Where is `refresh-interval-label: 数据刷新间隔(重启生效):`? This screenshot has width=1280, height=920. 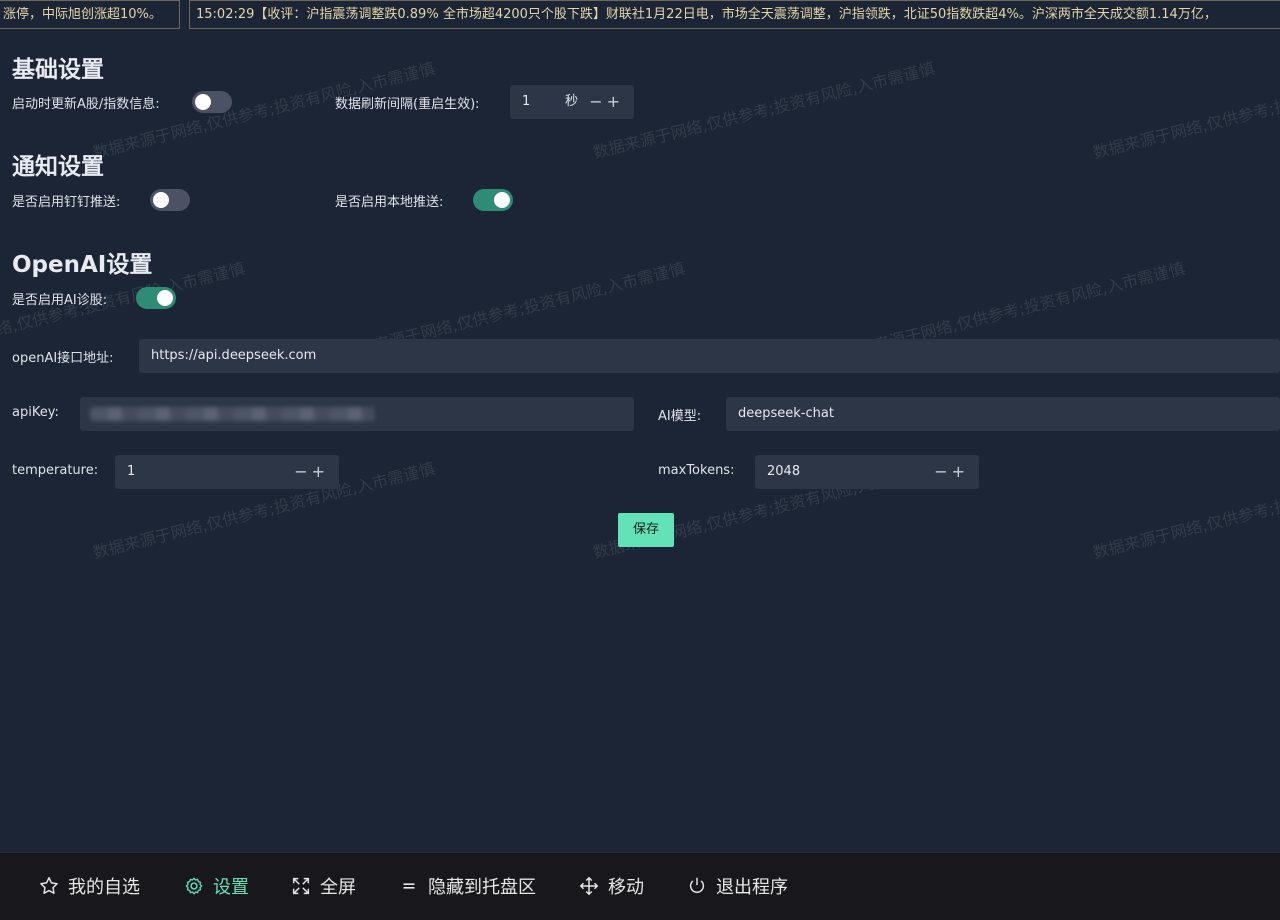 refresh-interval-label: 数据刷新间隔(重启生效): is located at coordinates (407, 104).